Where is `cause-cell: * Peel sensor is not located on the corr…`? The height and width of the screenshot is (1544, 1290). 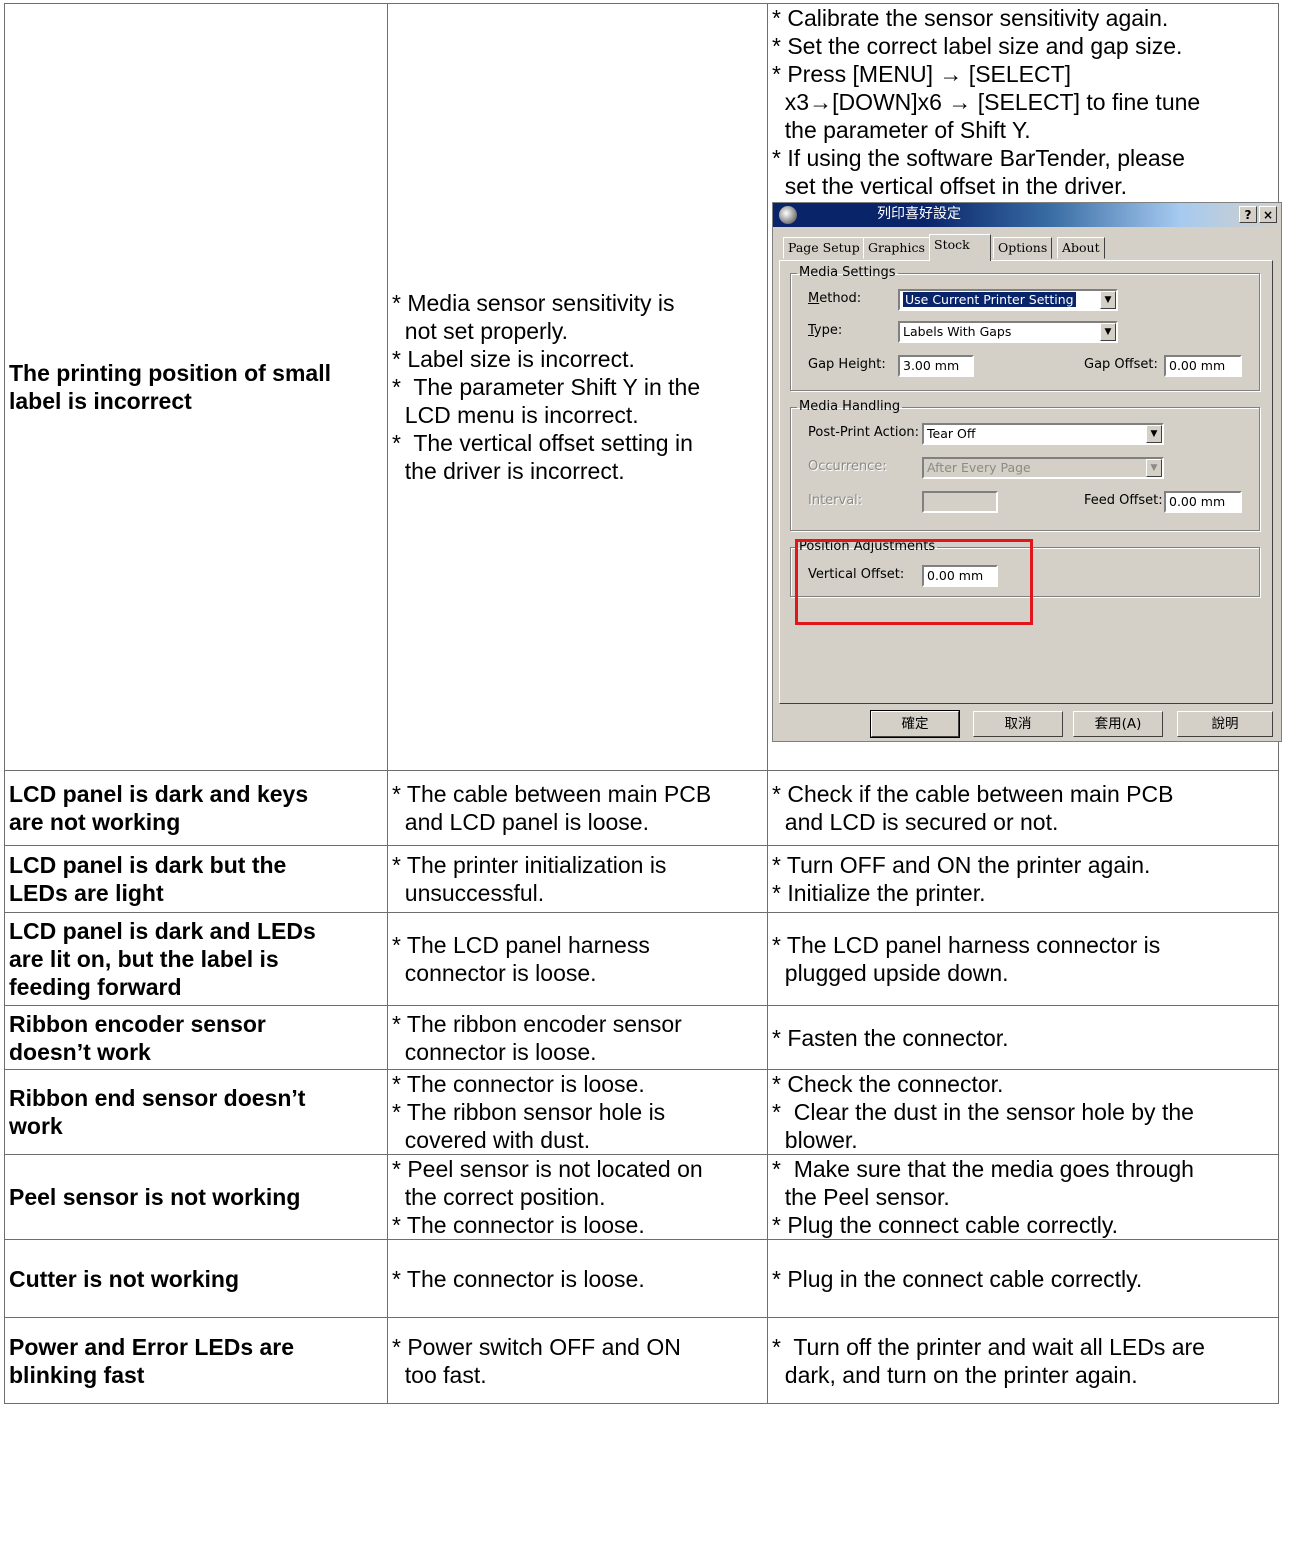
cause-cell: * Peel sensor is not located on the corr… is located at coordinates (577, 1197).